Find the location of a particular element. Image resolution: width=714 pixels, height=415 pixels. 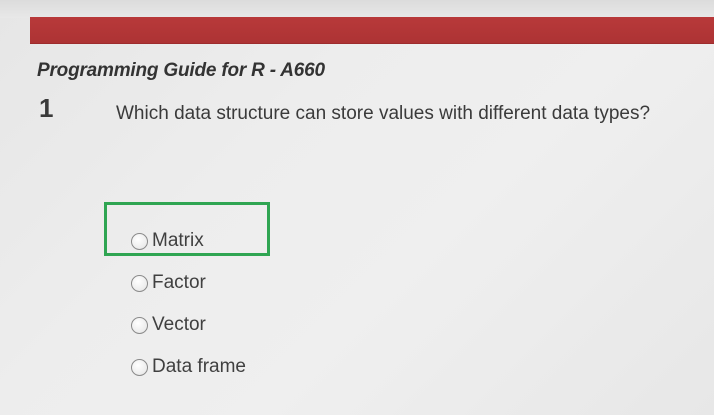

option-data-frame: Data frame is located at coordinates (188, 367).